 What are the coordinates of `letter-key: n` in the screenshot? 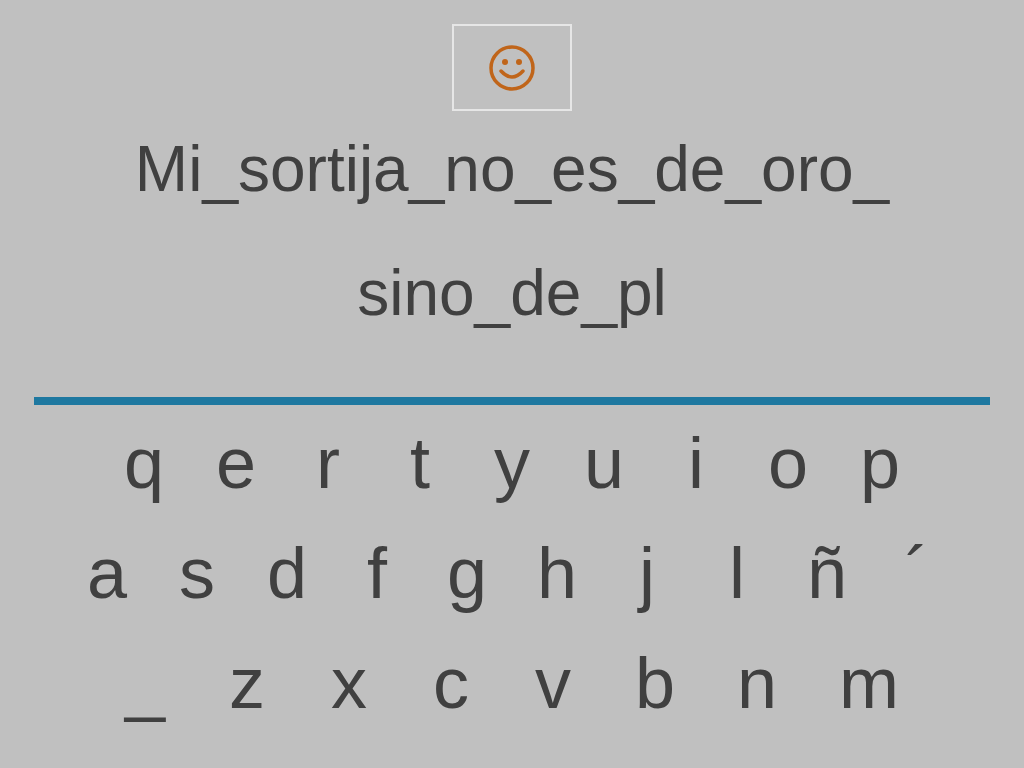 It's located at (757, 683).